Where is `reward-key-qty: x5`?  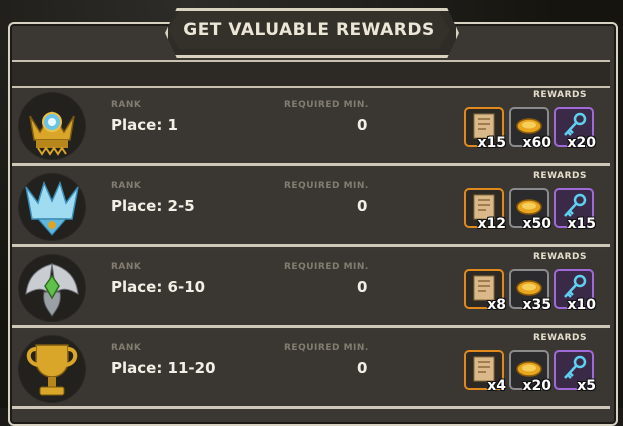 reward-key-qty: x5 is located at coordinates (586, 386).